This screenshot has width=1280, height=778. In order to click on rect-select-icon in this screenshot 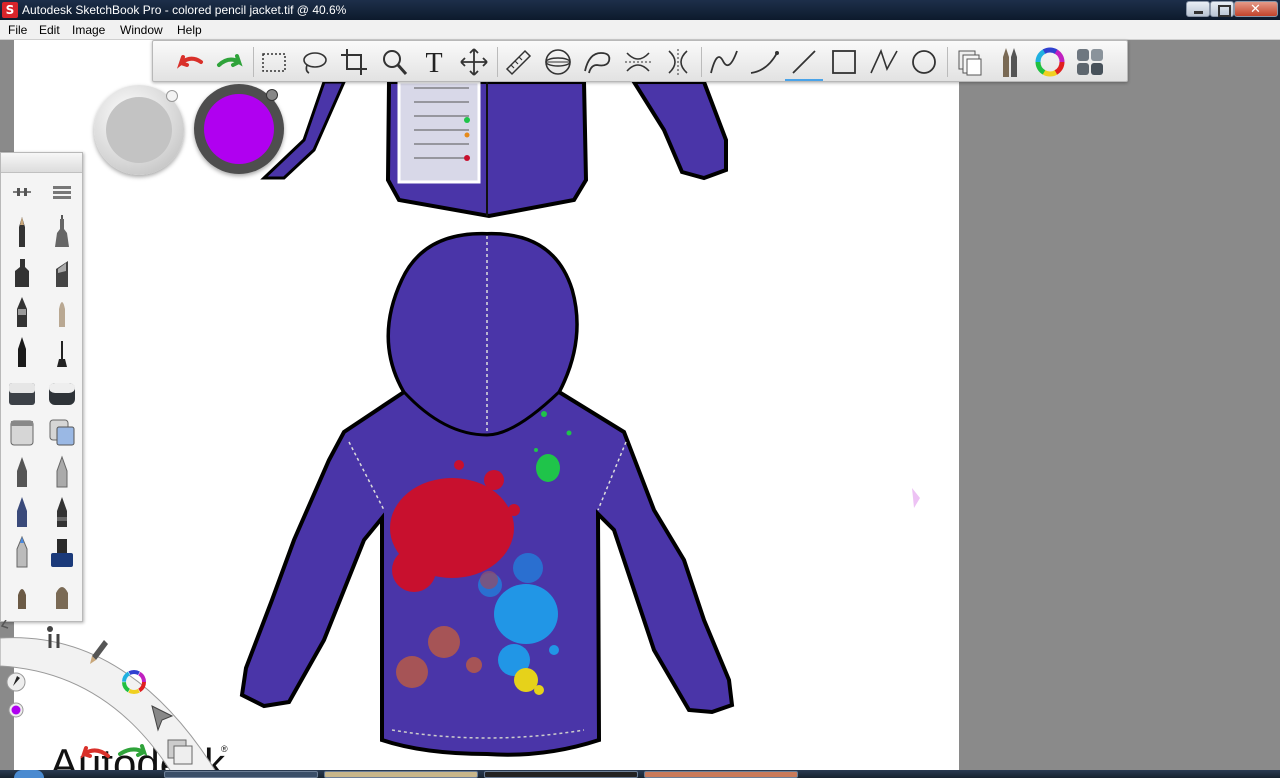, I will do `click(274, 62)`.